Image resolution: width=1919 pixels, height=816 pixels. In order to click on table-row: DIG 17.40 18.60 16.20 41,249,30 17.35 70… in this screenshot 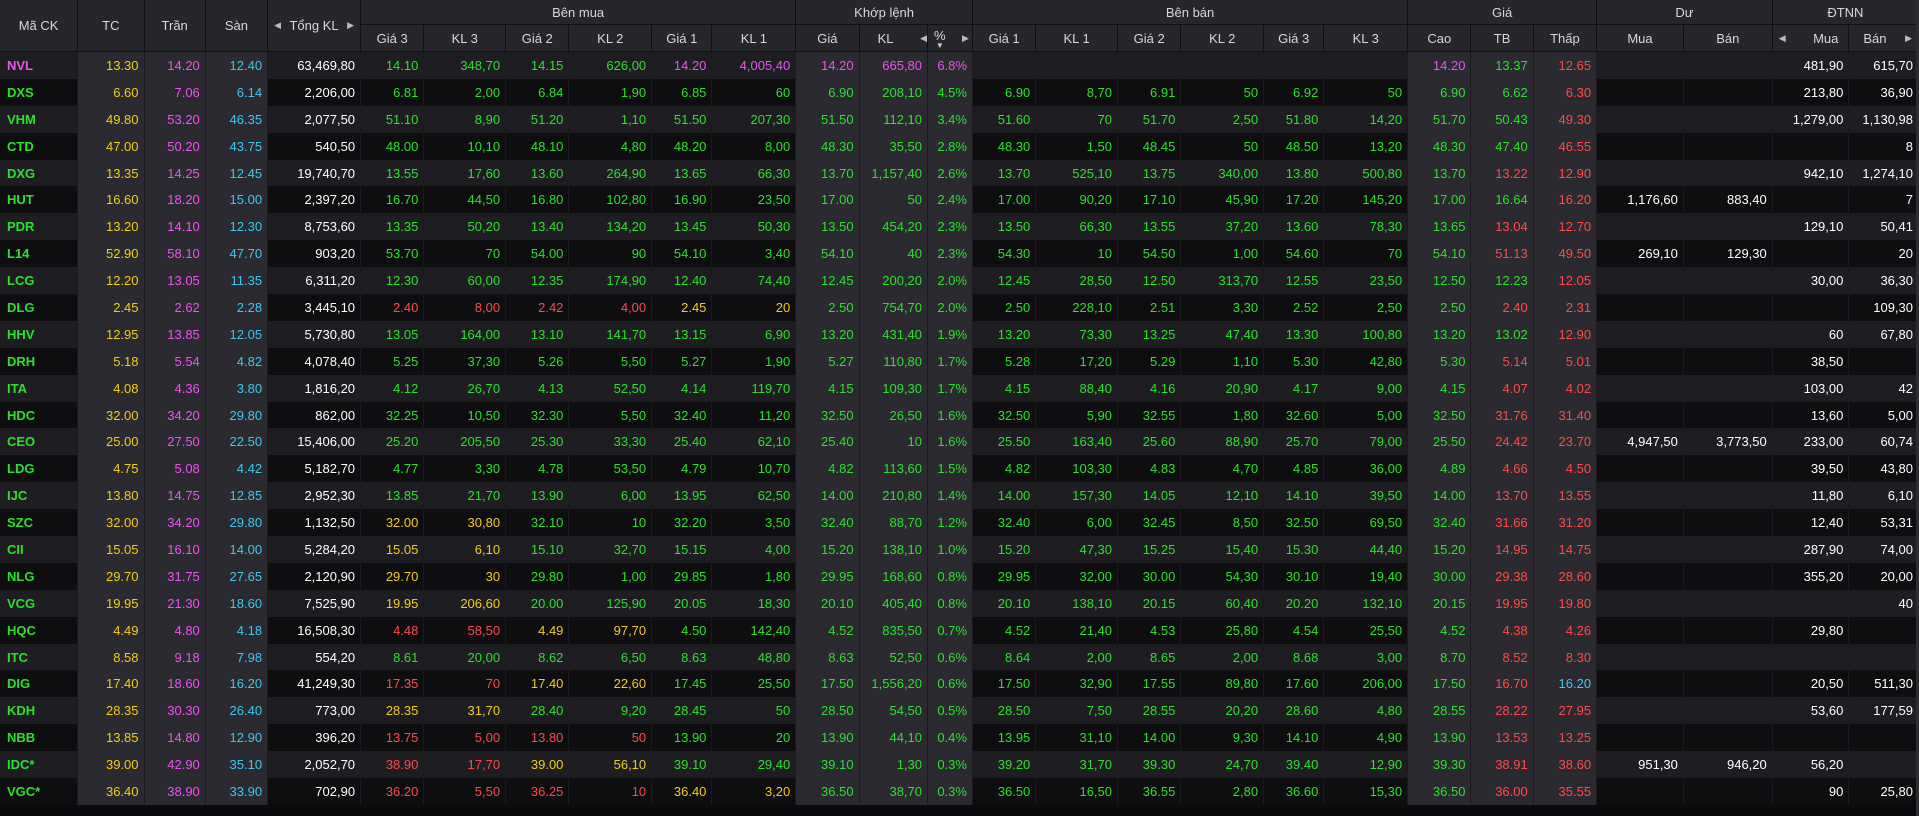, I will do `click(959, 684)`.